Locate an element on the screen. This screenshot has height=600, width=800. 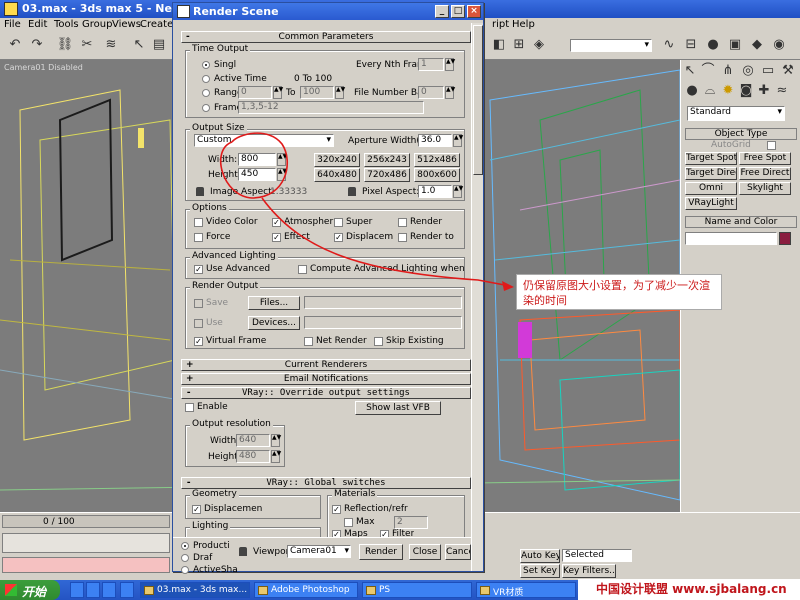
skip-existing-checkbox is located at coordinates (378, 341).